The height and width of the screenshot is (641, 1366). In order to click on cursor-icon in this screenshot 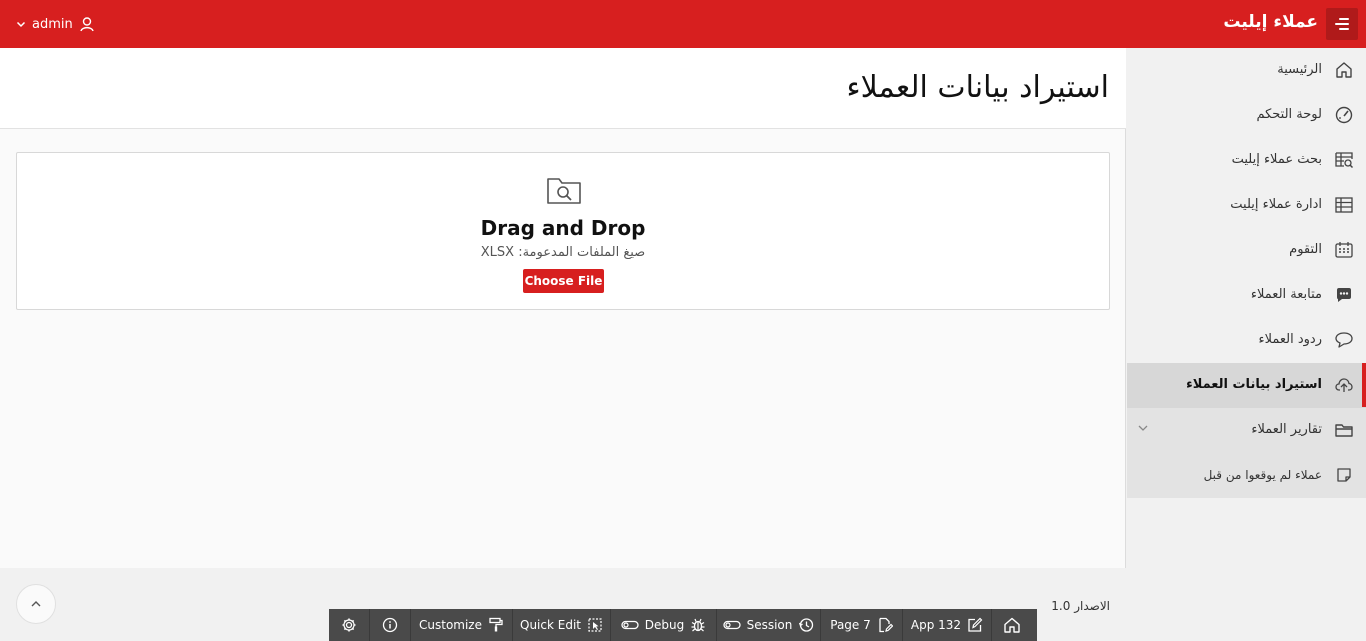, I will do `click(595, 625)`.